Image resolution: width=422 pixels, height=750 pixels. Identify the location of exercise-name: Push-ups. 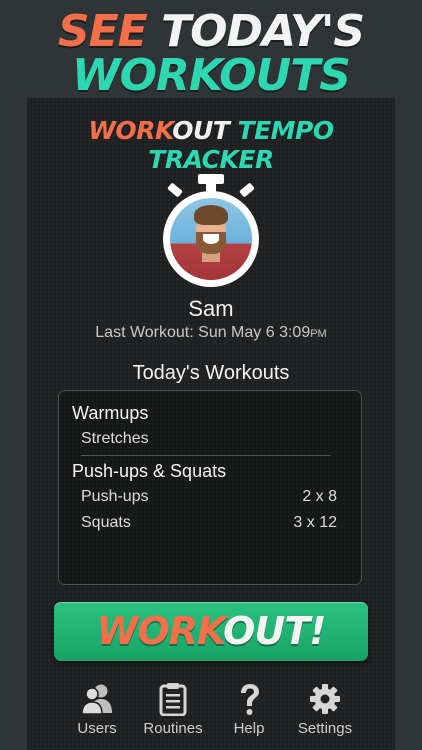
(115, 496).